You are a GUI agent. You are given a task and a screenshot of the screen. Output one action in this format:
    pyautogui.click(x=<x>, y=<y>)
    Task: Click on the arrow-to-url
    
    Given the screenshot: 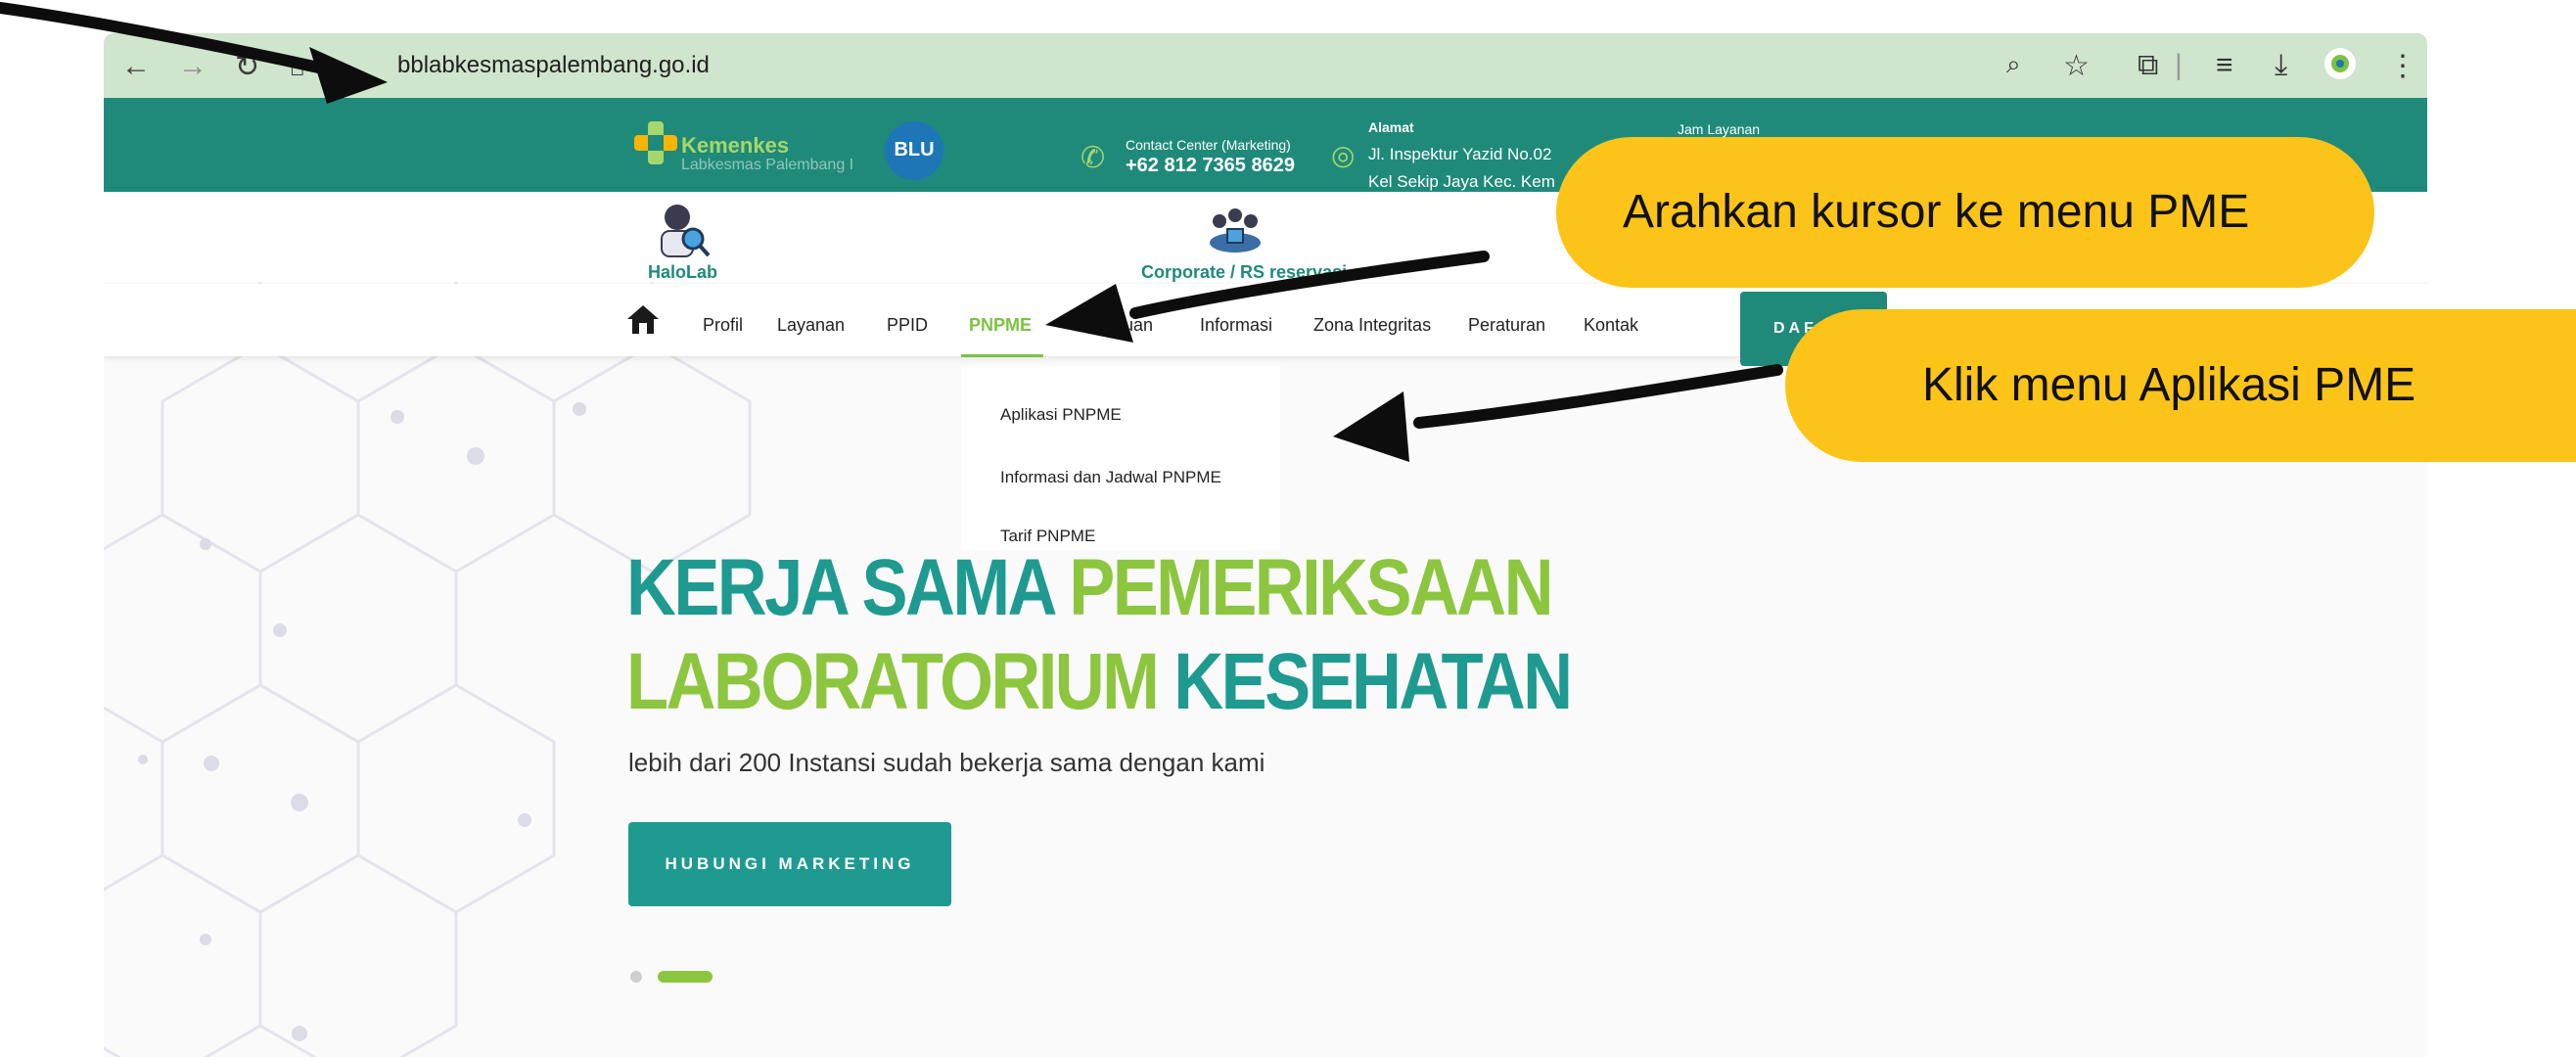 What is the action you would take?
    pyautogui.click(x=194, y=53)
    